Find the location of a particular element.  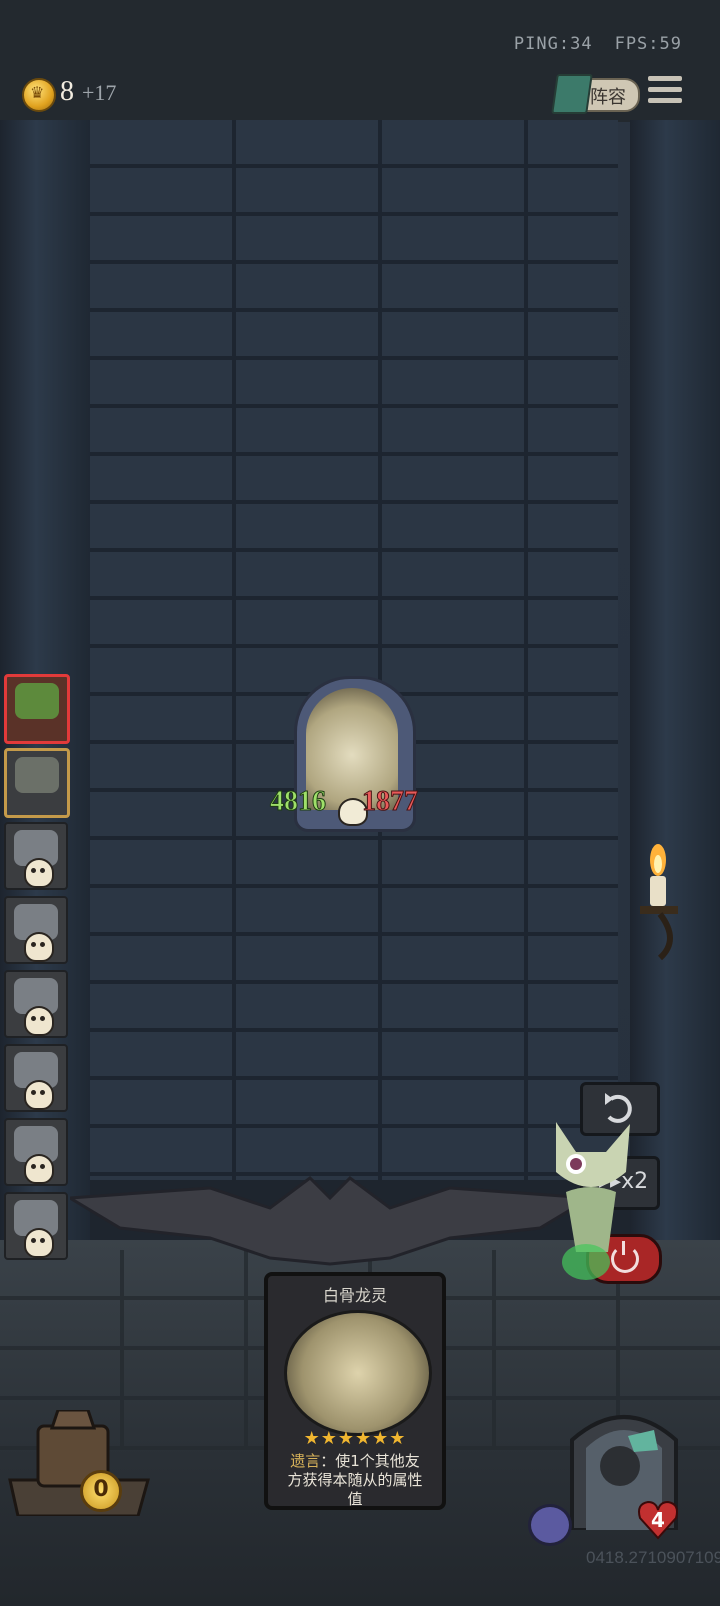

minion-health: 1877 is located at coordinates (390, 802).